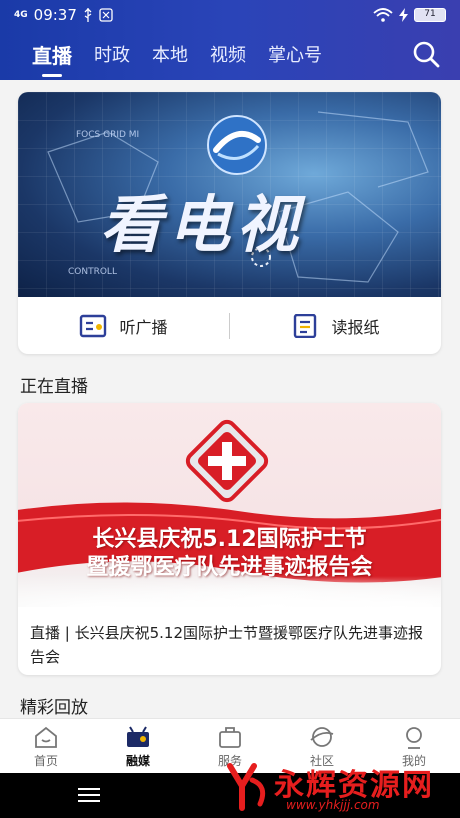 This screenshot has height=818, width=460. I want to click on media-icon, so click(138, 736).